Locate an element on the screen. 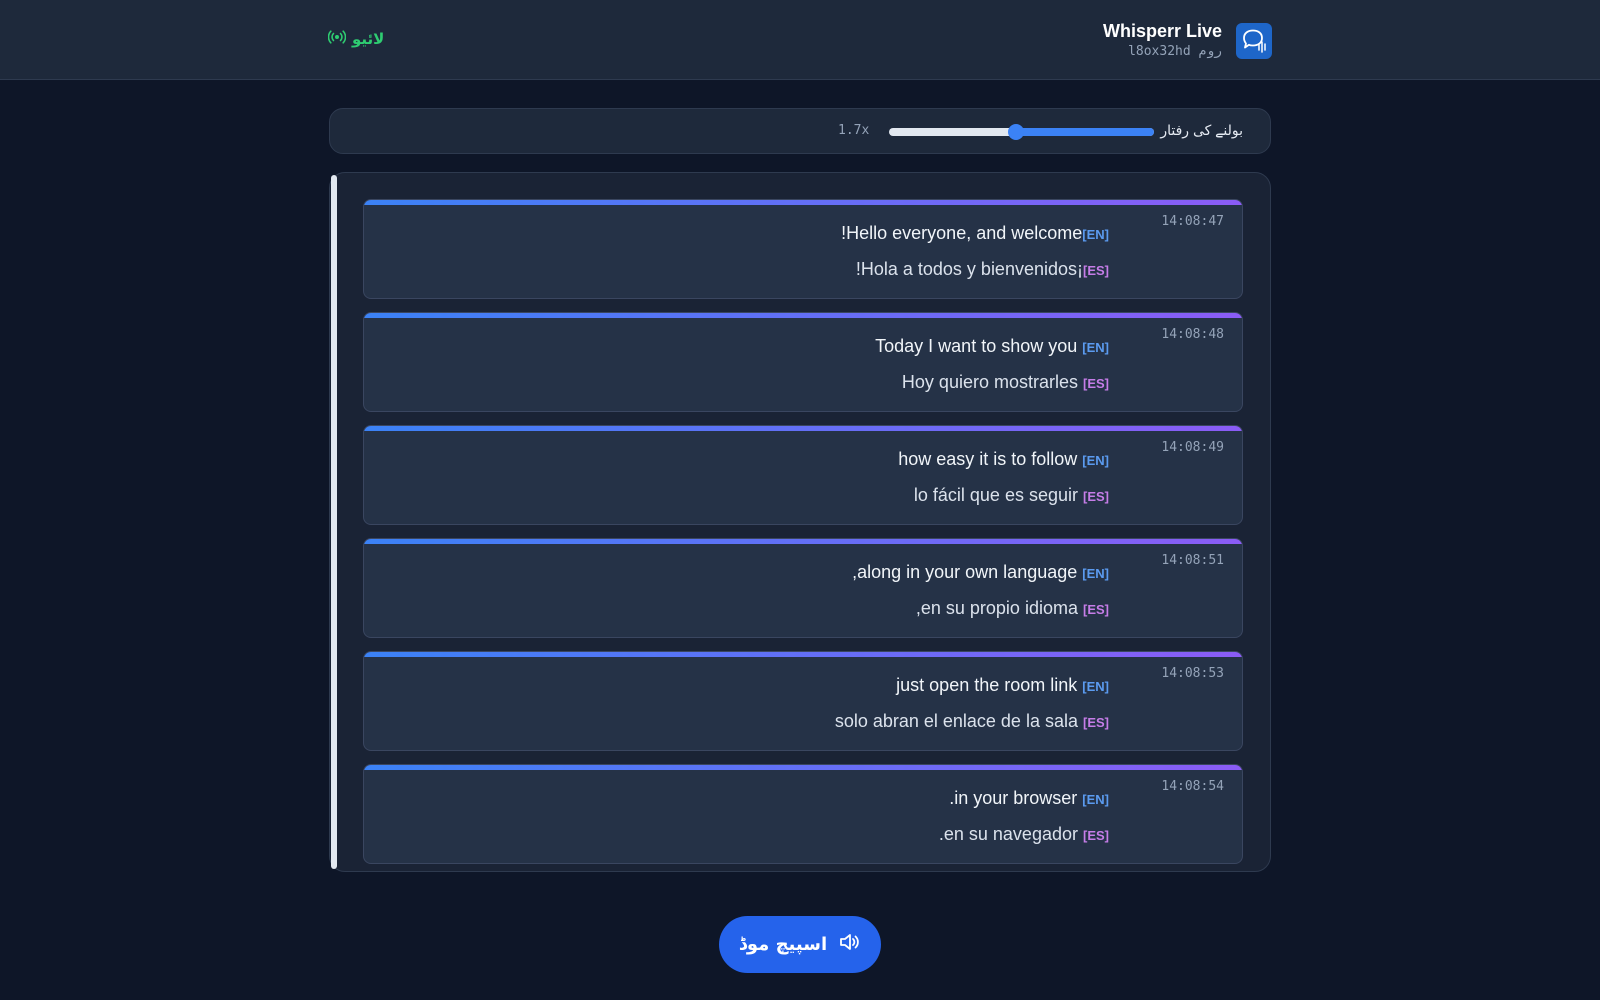  speed-slider is located at coordinates (1021, 132).